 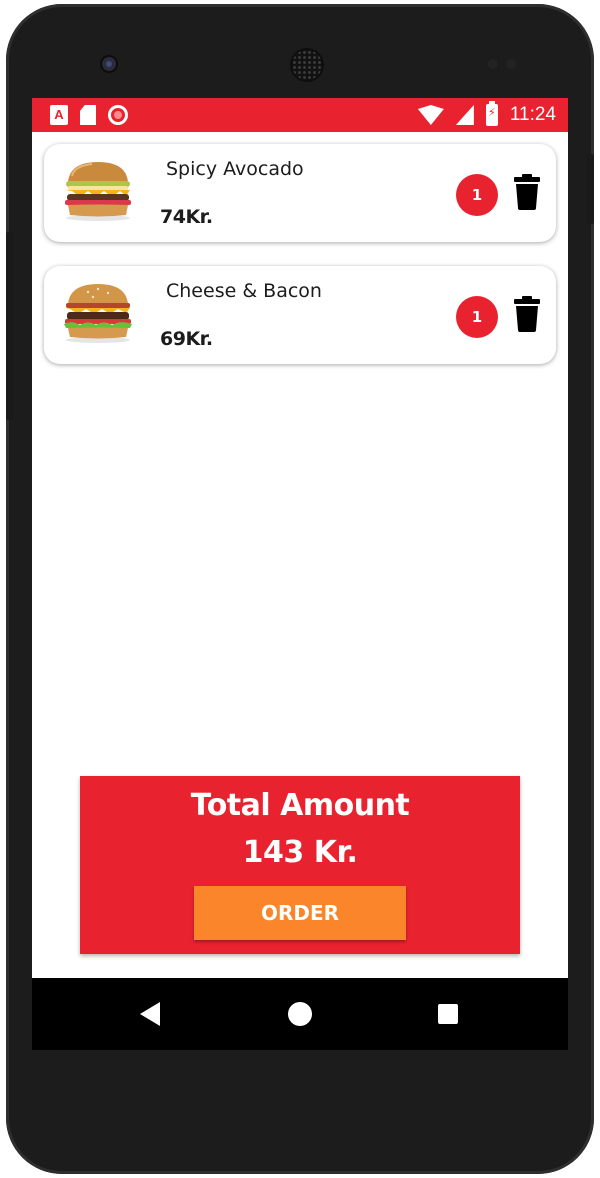 I want to click on light-sensor, so click(x=511, y=64).